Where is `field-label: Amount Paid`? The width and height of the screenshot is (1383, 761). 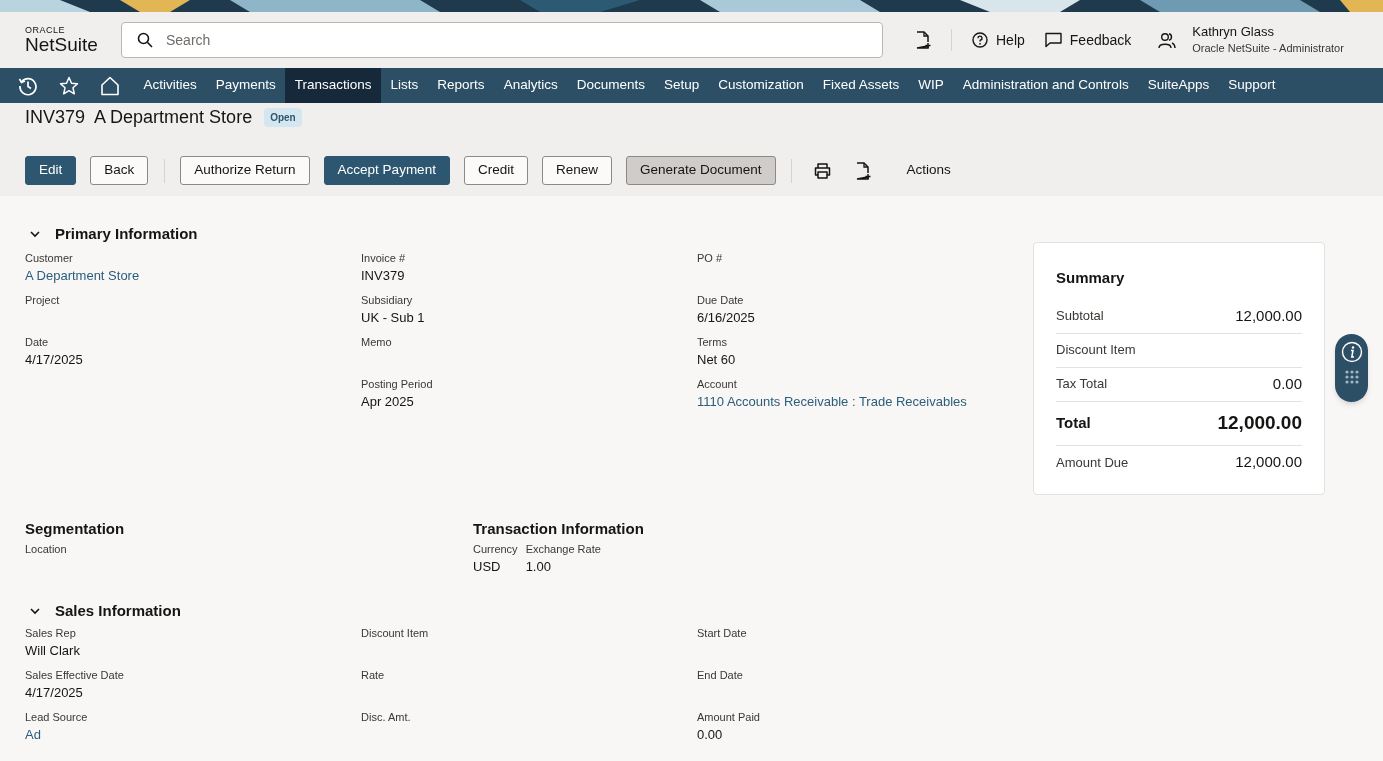 field-label: Amount Paid is located at coordinates (729, 717).